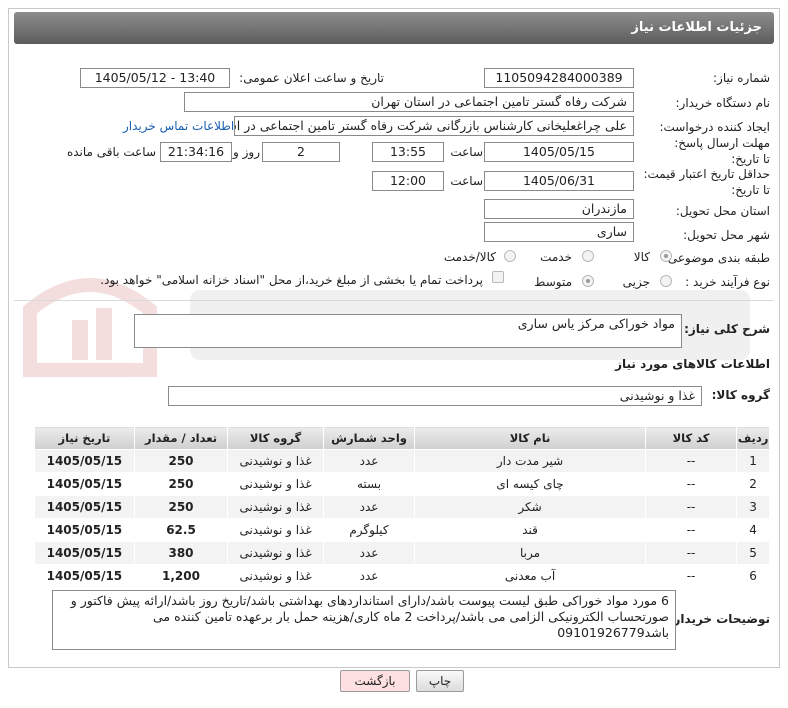 This screenshot has width=788, height=708. I want to click on category-radio-goods, so click(666, 256).